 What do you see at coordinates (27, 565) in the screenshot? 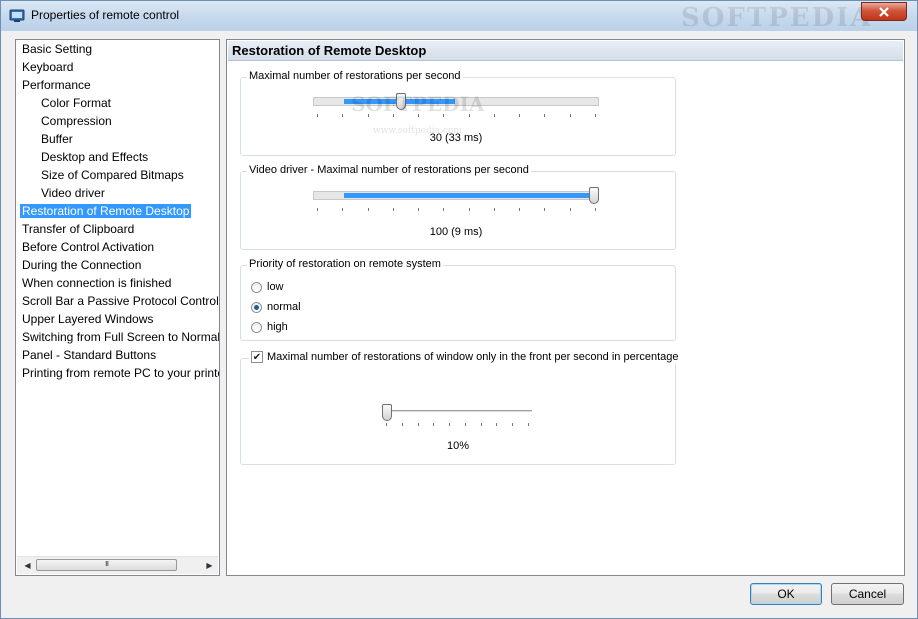
I see `scroll-left-icon: ◀` at bounding box center [27, 565].